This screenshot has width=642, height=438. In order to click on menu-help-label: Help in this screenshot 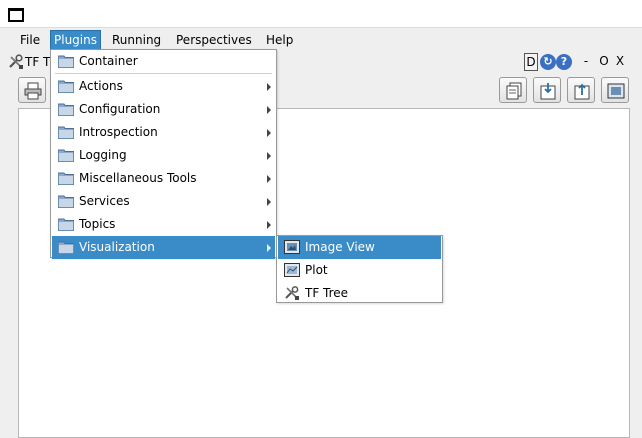, I will do `click(280, 40)`.